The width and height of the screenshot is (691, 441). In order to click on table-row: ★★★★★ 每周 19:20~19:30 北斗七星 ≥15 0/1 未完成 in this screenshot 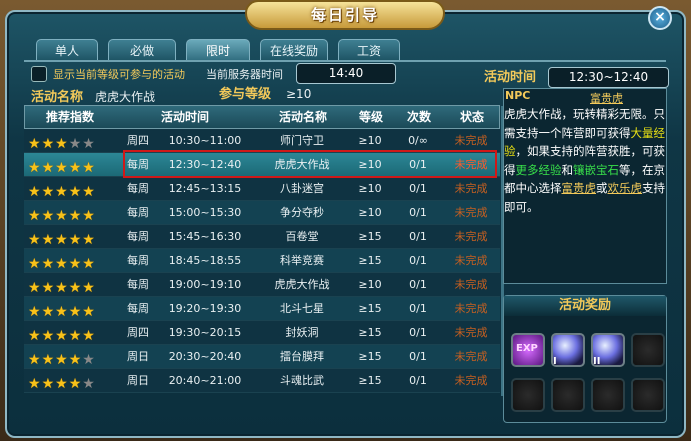, I will do `click(262, 309)`.